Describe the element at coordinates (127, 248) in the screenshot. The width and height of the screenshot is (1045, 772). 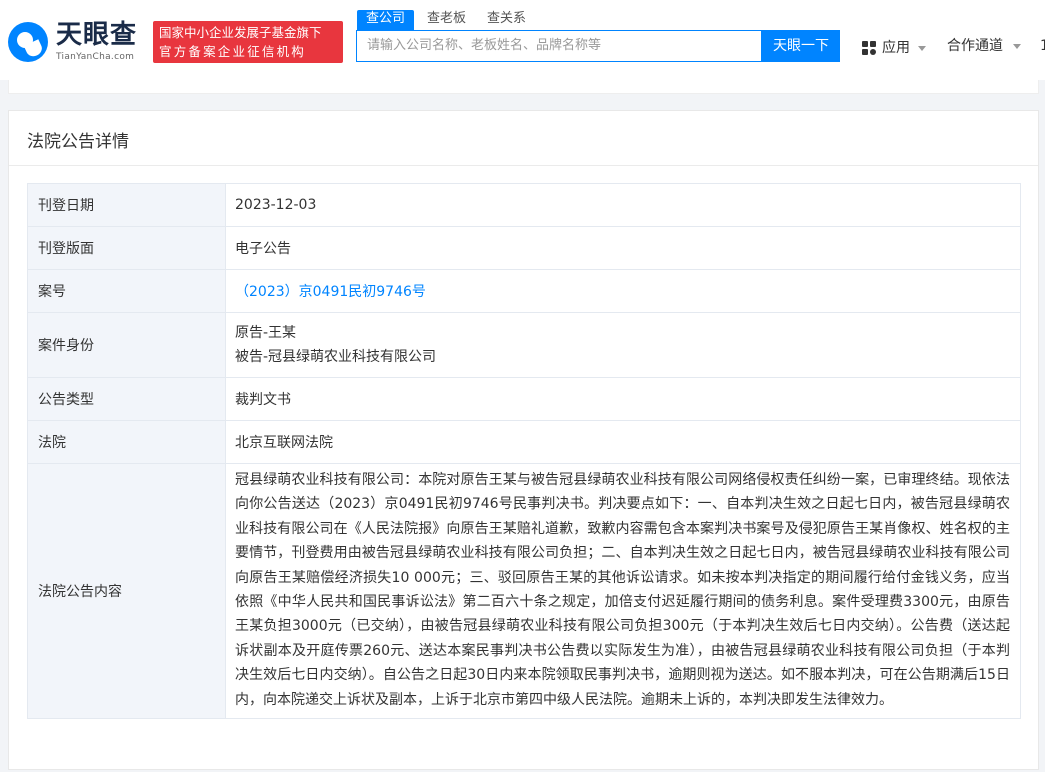
I see `row-label: 刊登版面` at that location.